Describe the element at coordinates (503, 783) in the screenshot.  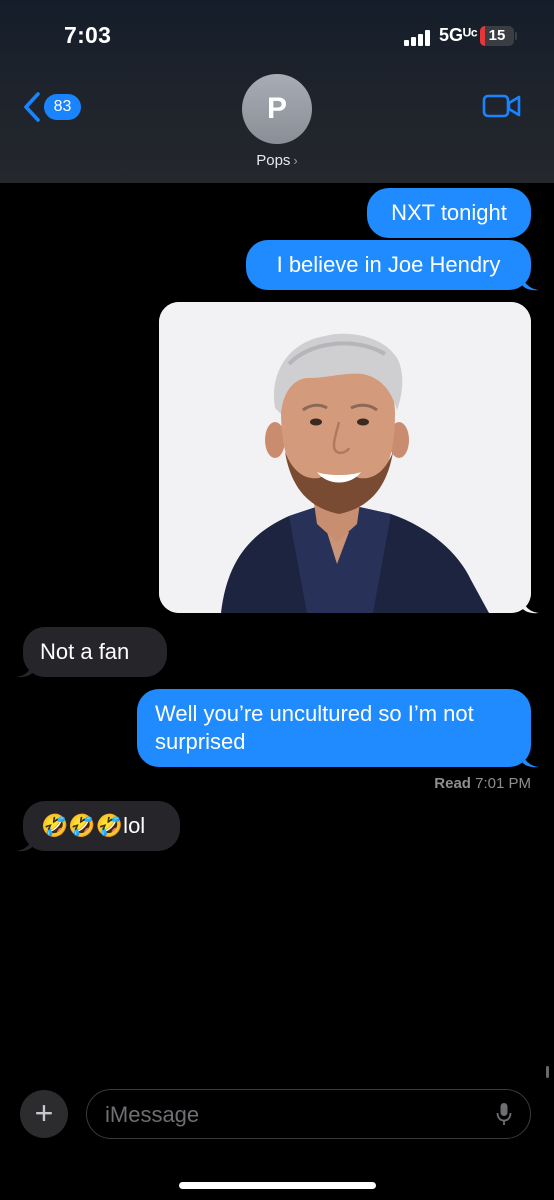
I see `read-time: 7:01 PM` at that location.